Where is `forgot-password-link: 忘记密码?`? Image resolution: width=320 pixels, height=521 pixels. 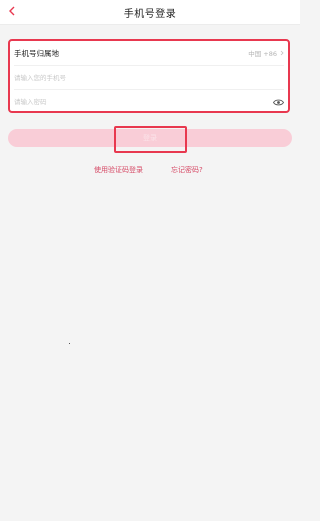 forgot-password-link: 忘记密码? is located at coordinates (187, 170).